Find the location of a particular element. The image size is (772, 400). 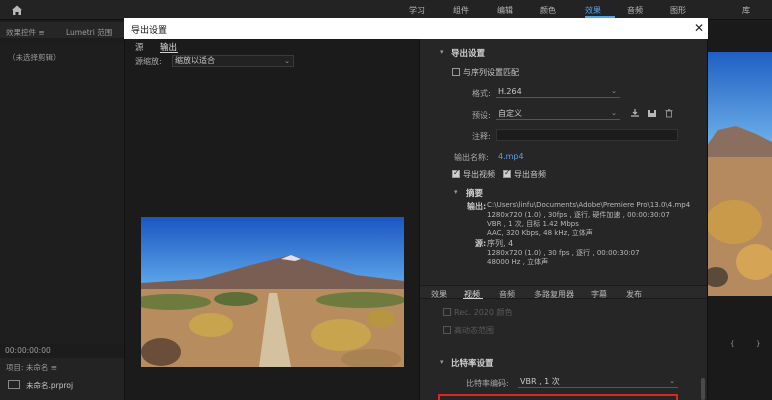

bitrate-encoding-select: VBR , 1 次 ⌄ is located at coordinates (598, 382).